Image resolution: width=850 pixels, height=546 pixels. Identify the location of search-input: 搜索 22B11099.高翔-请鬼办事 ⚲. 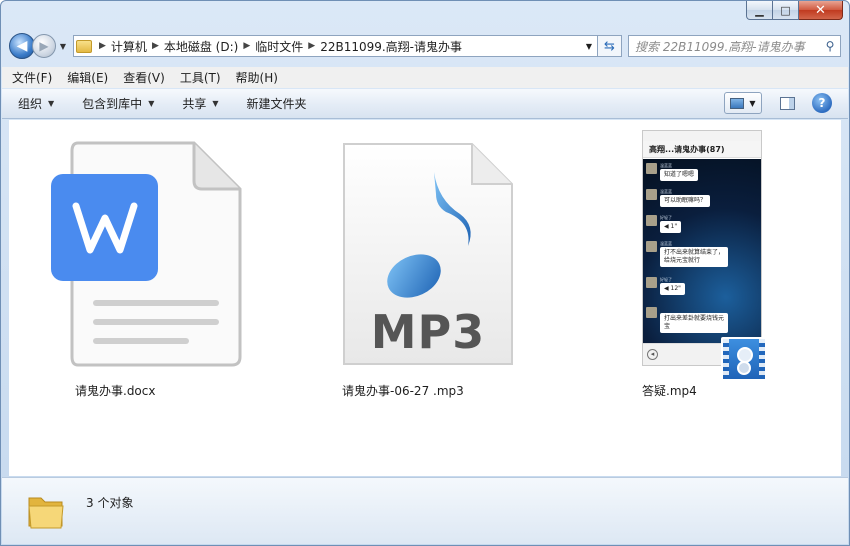
(734, 46).